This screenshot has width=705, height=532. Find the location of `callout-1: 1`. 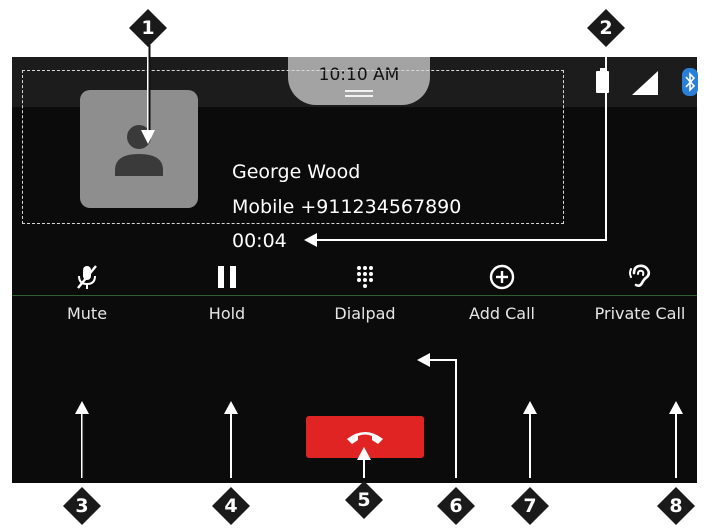

callout-1: 1 is located at coordinates (148, 28).